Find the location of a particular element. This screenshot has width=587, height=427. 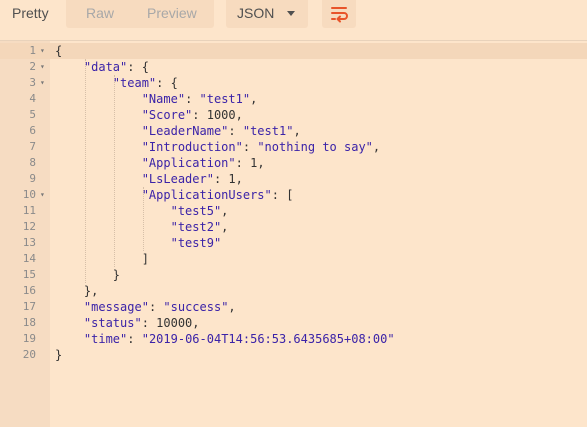

code-text: "Application": 1, is located at coordinates (203, 163).